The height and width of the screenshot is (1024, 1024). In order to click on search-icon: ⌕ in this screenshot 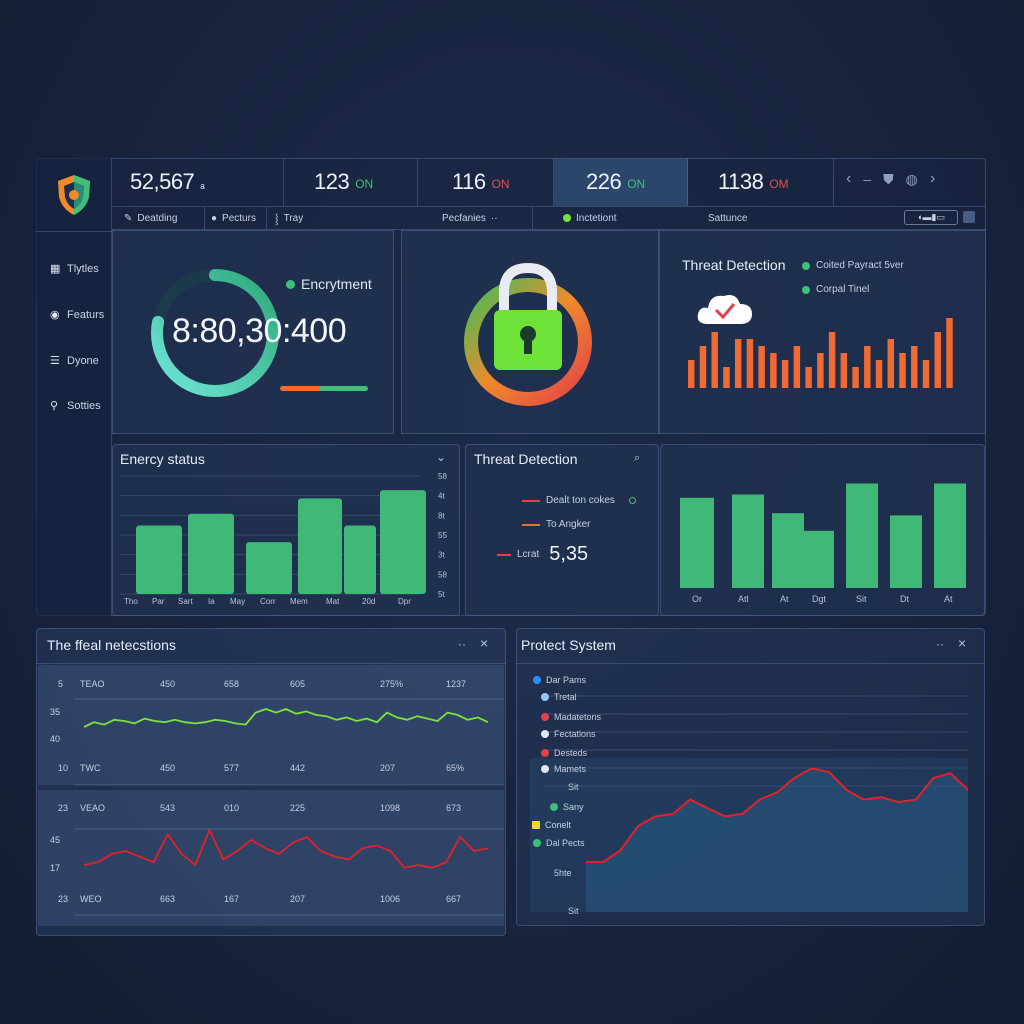, I will do `click(637, 458)`.